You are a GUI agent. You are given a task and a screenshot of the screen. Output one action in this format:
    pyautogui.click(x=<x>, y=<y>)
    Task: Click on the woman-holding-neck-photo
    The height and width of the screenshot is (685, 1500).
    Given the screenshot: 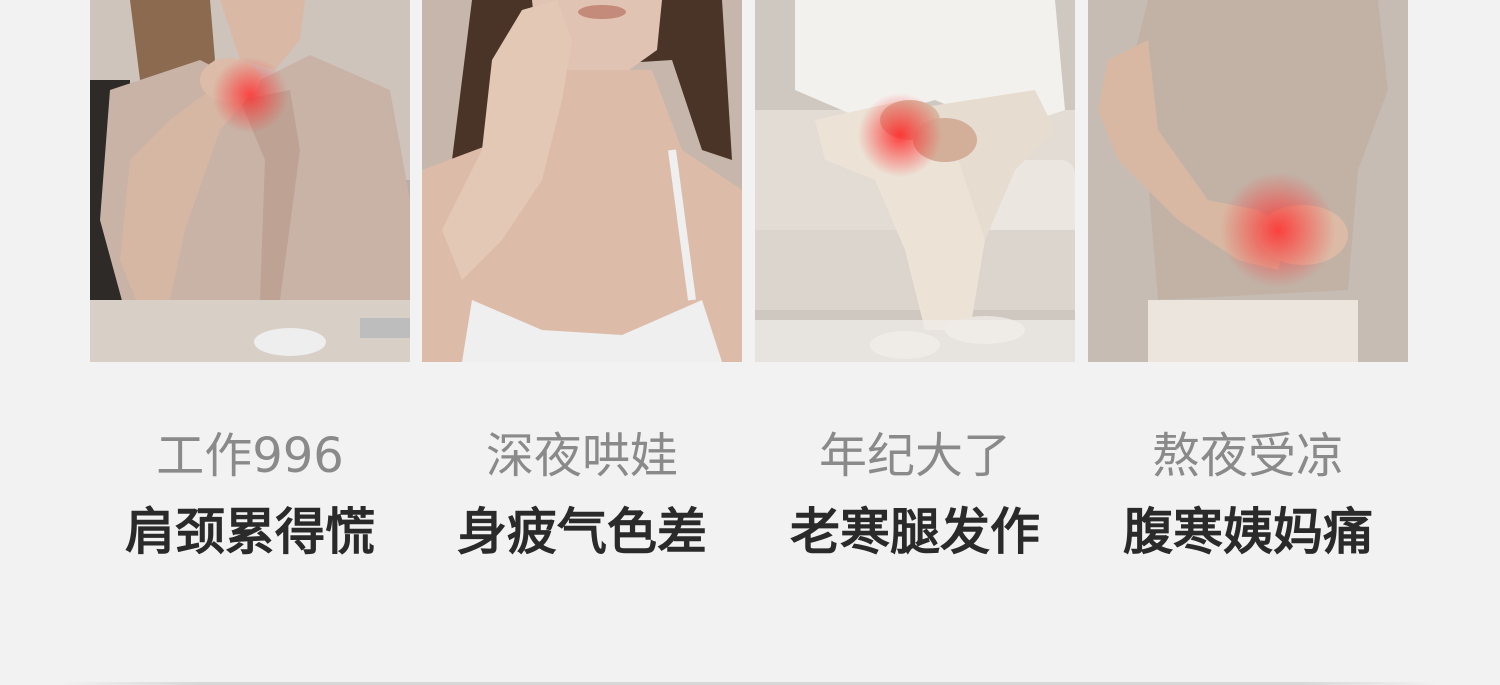 What is the action you would take?
    pyautogui.click(x=250, y=181)
    